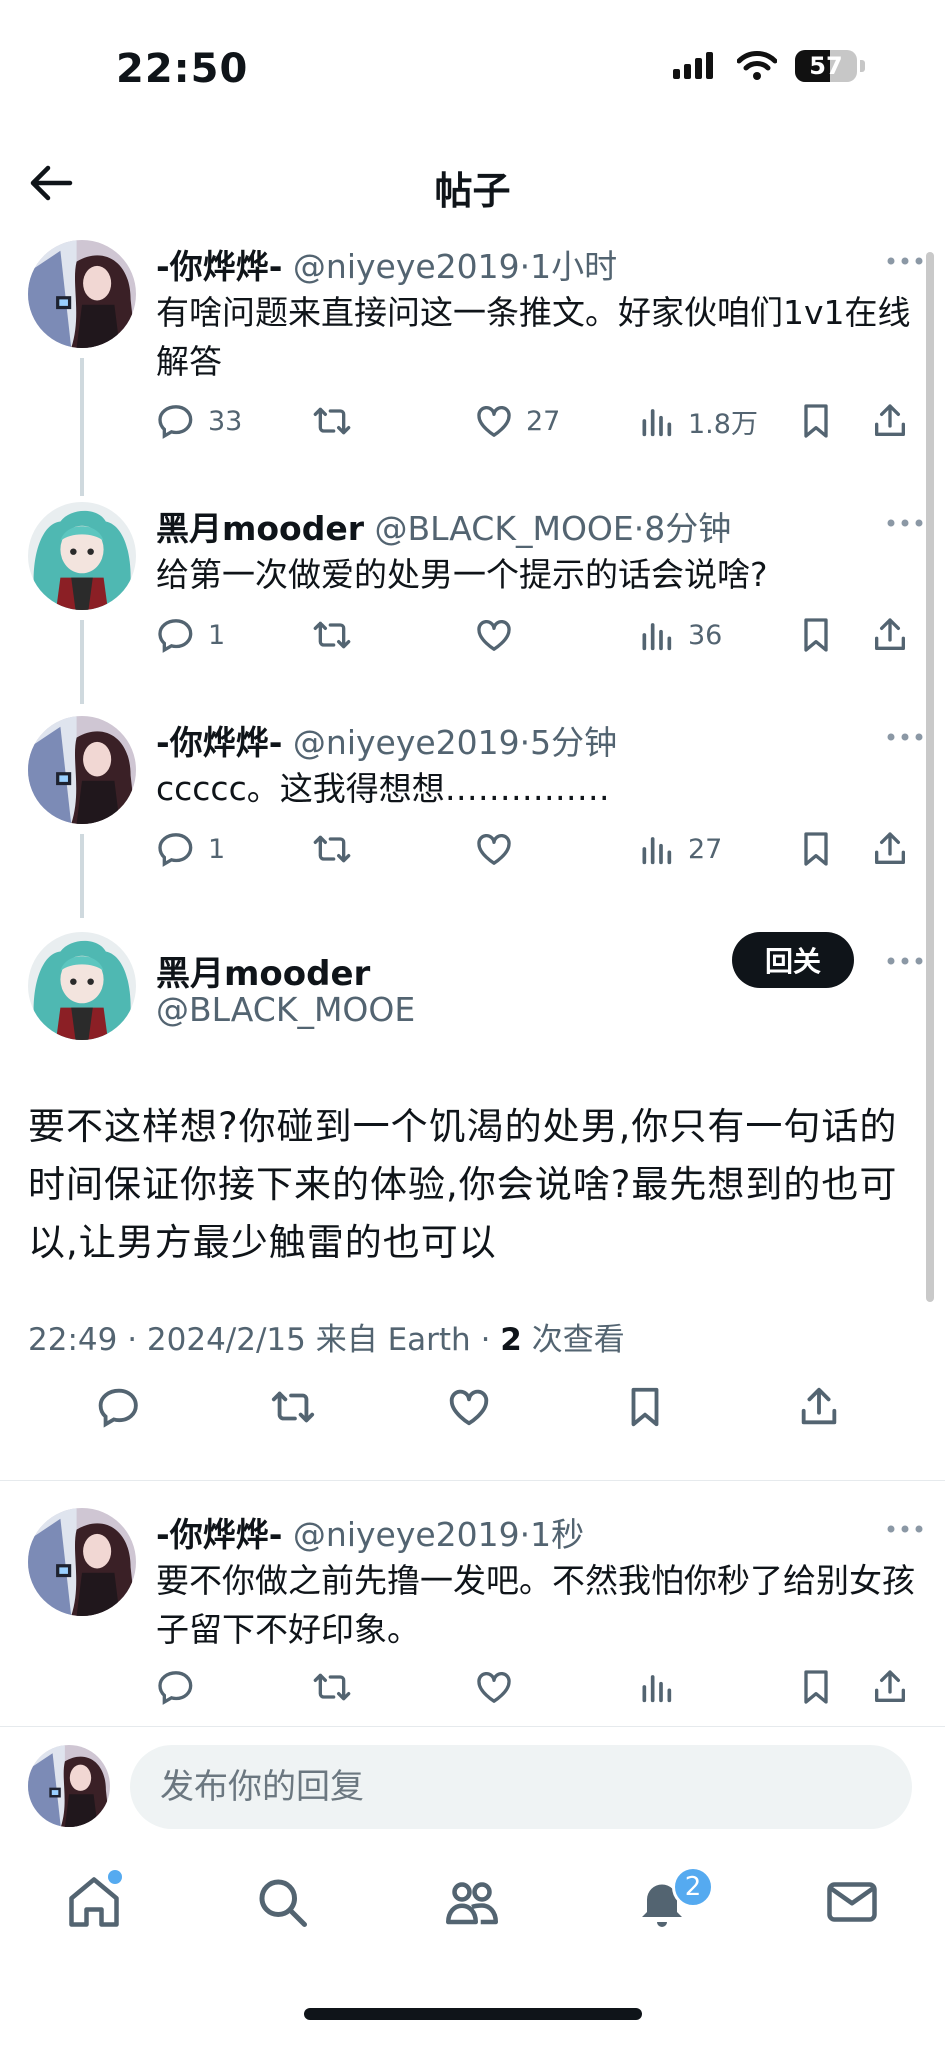  What do you see at coordinates (557, 1534) in the screenshot?
I see `tweet-time: 1秒` at bounding box center [557, 1534].